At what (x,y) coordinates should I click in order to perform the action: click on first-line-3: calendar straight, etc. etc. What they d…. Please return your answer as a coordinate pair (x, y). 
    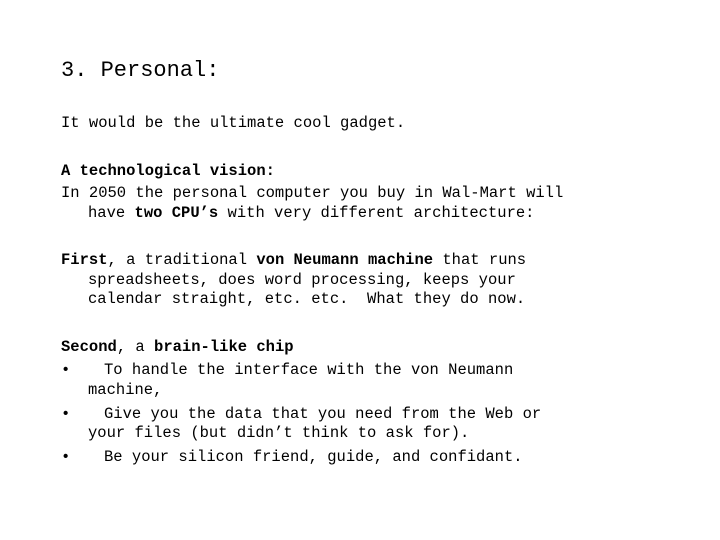
    Looking at the image, I should click on (307, 299).